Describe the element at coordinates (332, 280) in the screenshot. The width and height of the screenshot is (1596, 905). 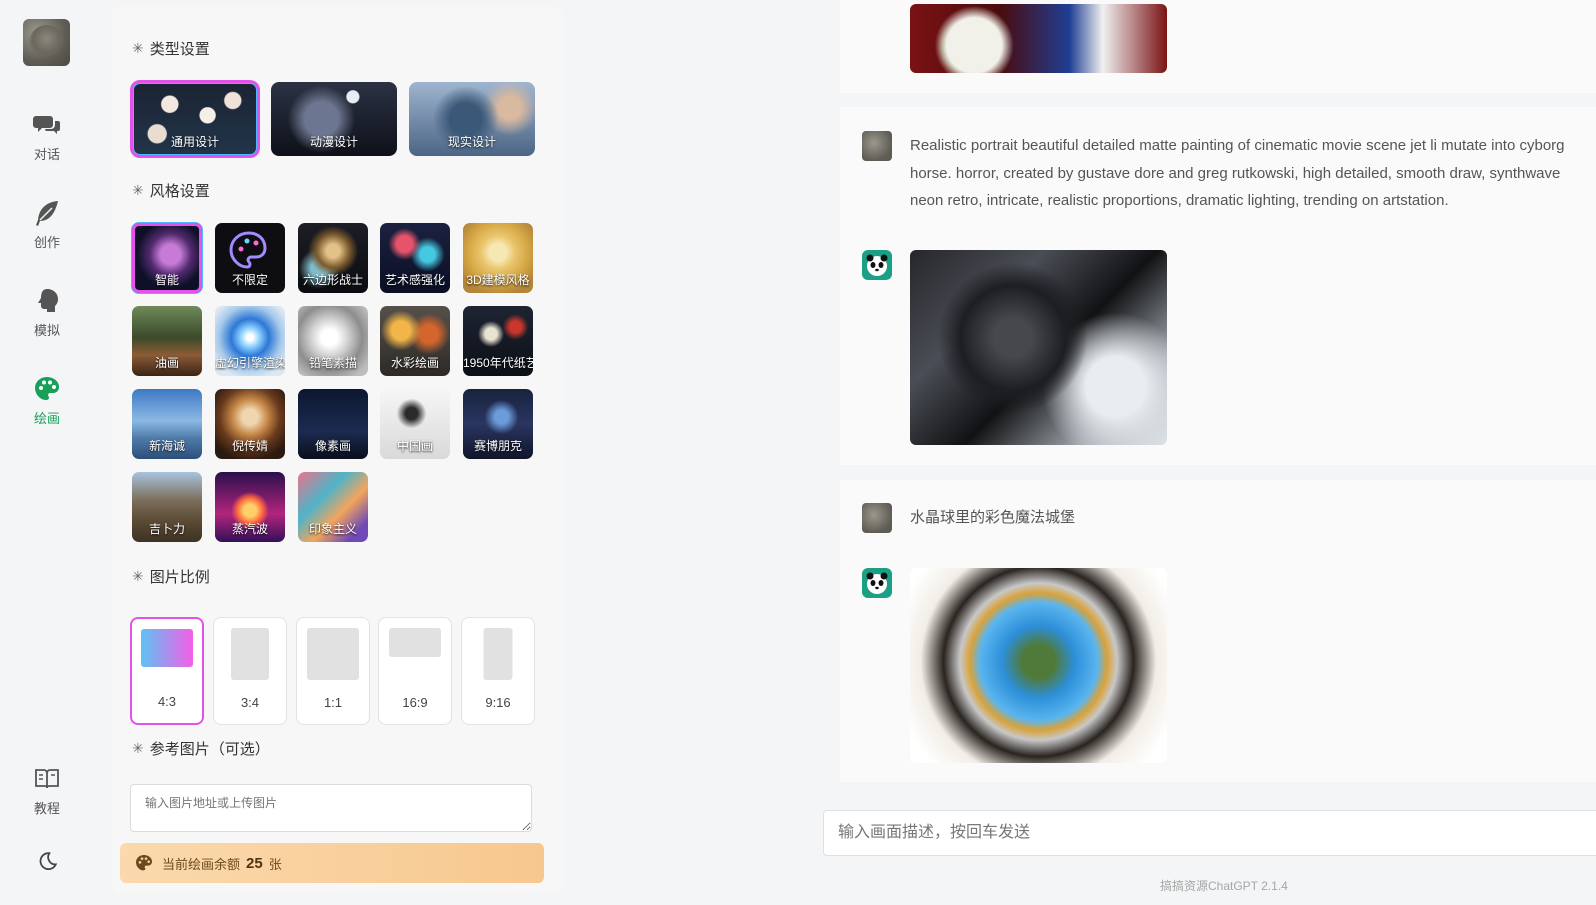
I see `style-card-label: 六边形战士` at that location.